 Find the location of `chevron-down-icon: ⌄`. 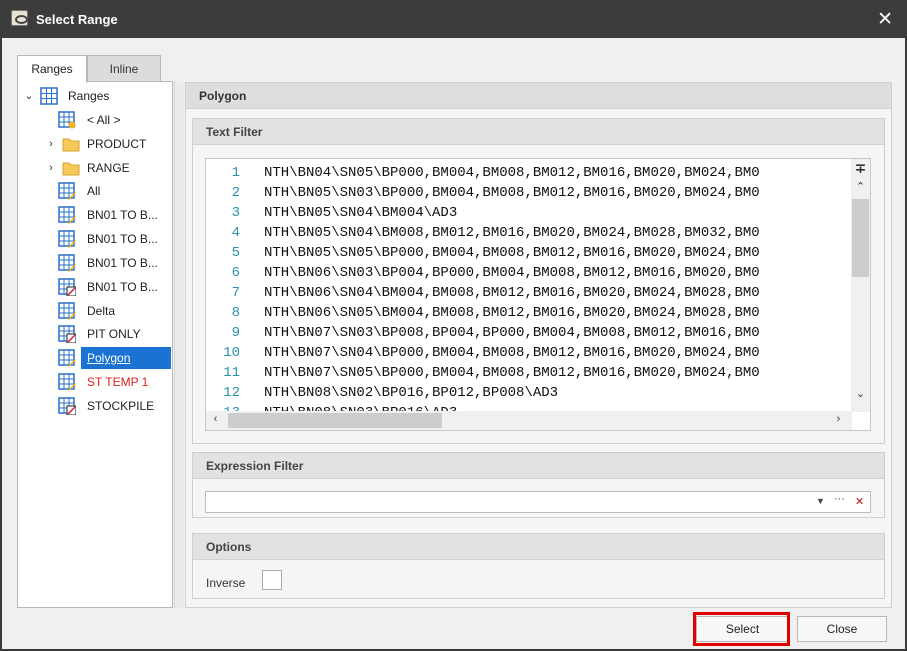

chevron-down-icon: ⌄ is located at coordinates (29, 96).